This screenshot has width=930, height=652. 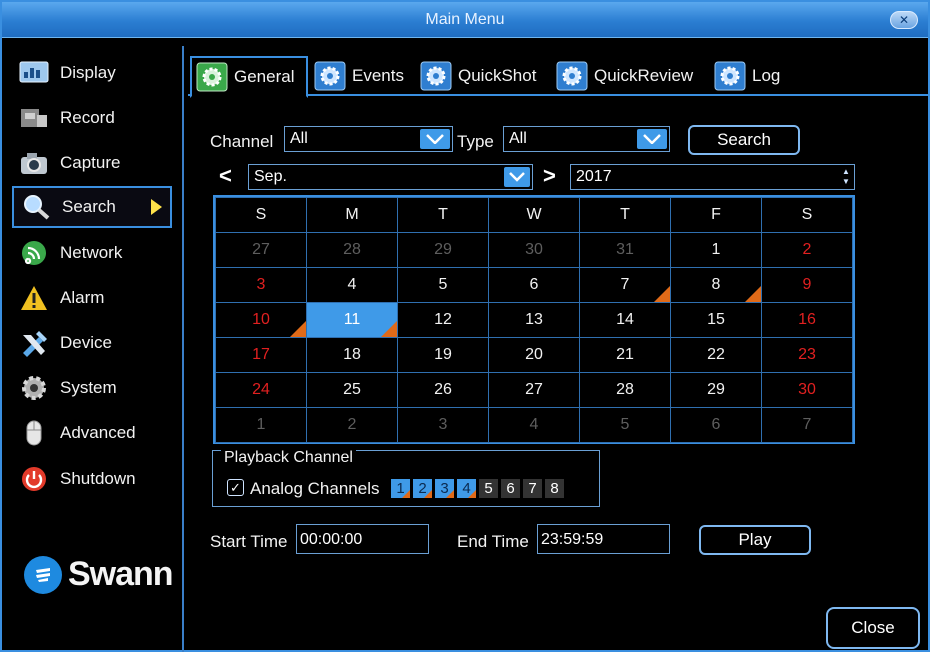 I want to click on end-time-input: 23:59:59, so click(x=603, y=539).